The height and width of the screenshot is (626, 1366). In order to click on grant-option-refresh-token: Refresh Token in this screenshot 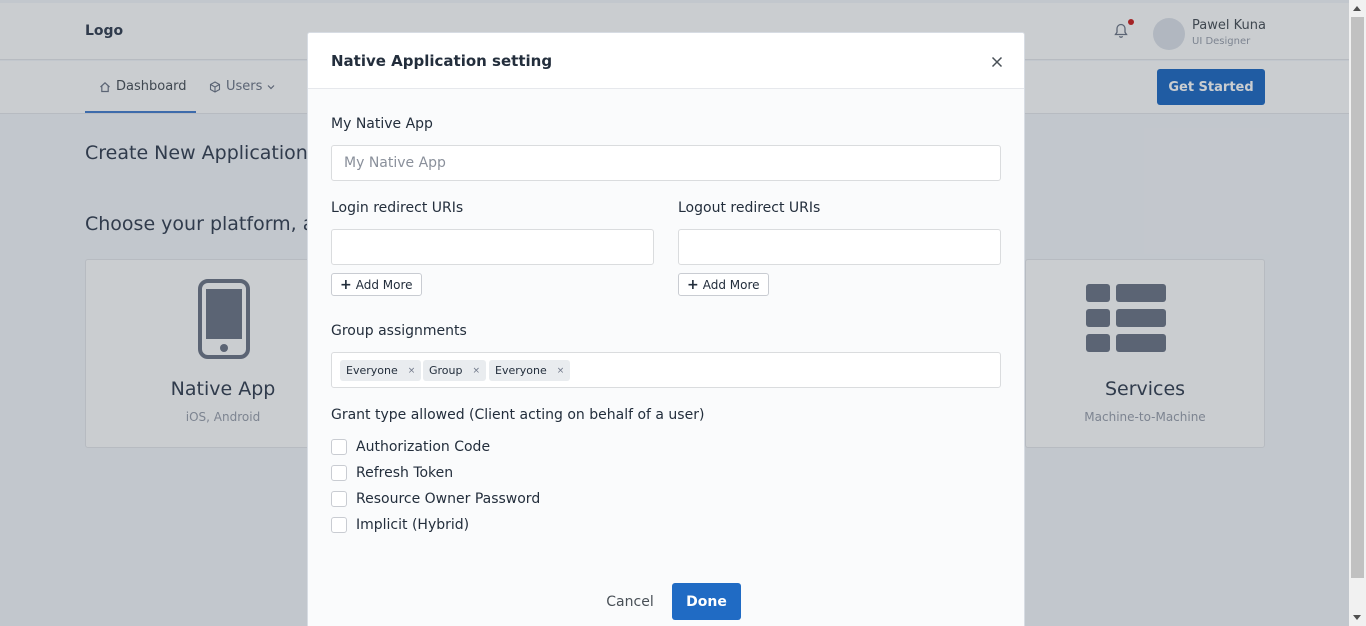, I will do `click(392, 473)`.